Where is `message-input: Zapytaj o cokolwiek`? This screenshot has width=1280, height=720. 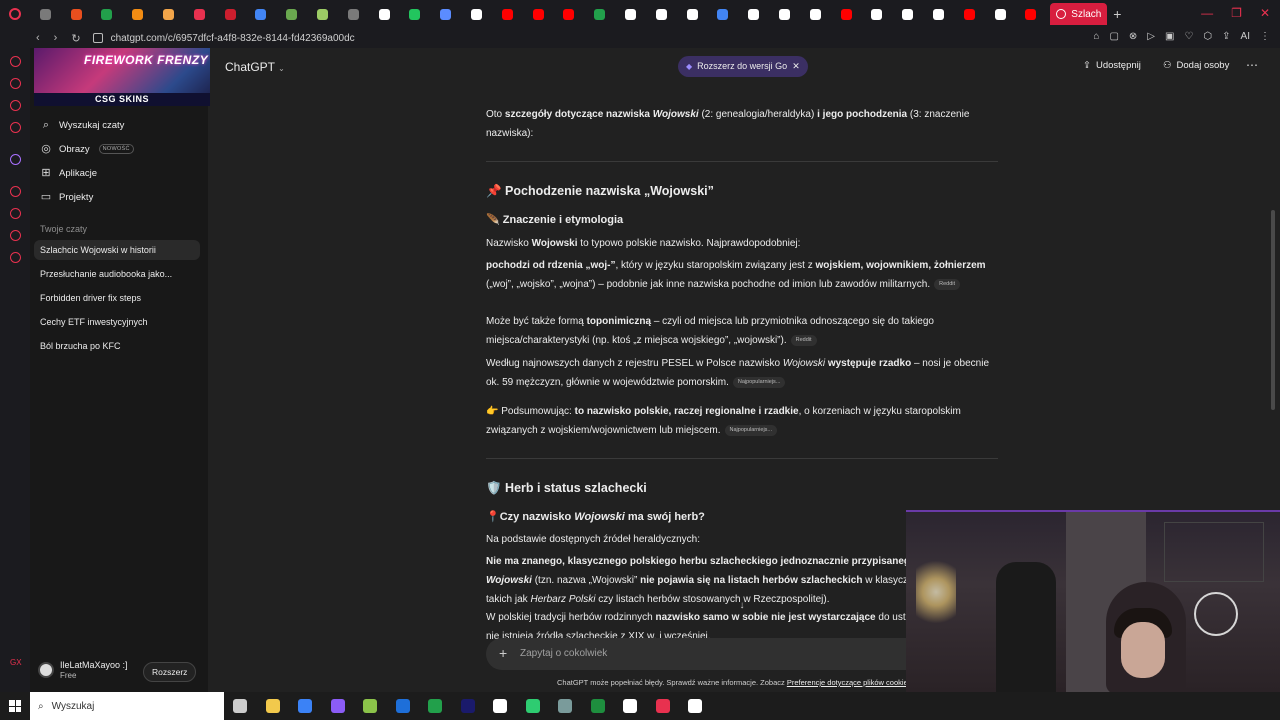 message-input: Zapytaj o cokolwiek is located at coordinates (563, 653).